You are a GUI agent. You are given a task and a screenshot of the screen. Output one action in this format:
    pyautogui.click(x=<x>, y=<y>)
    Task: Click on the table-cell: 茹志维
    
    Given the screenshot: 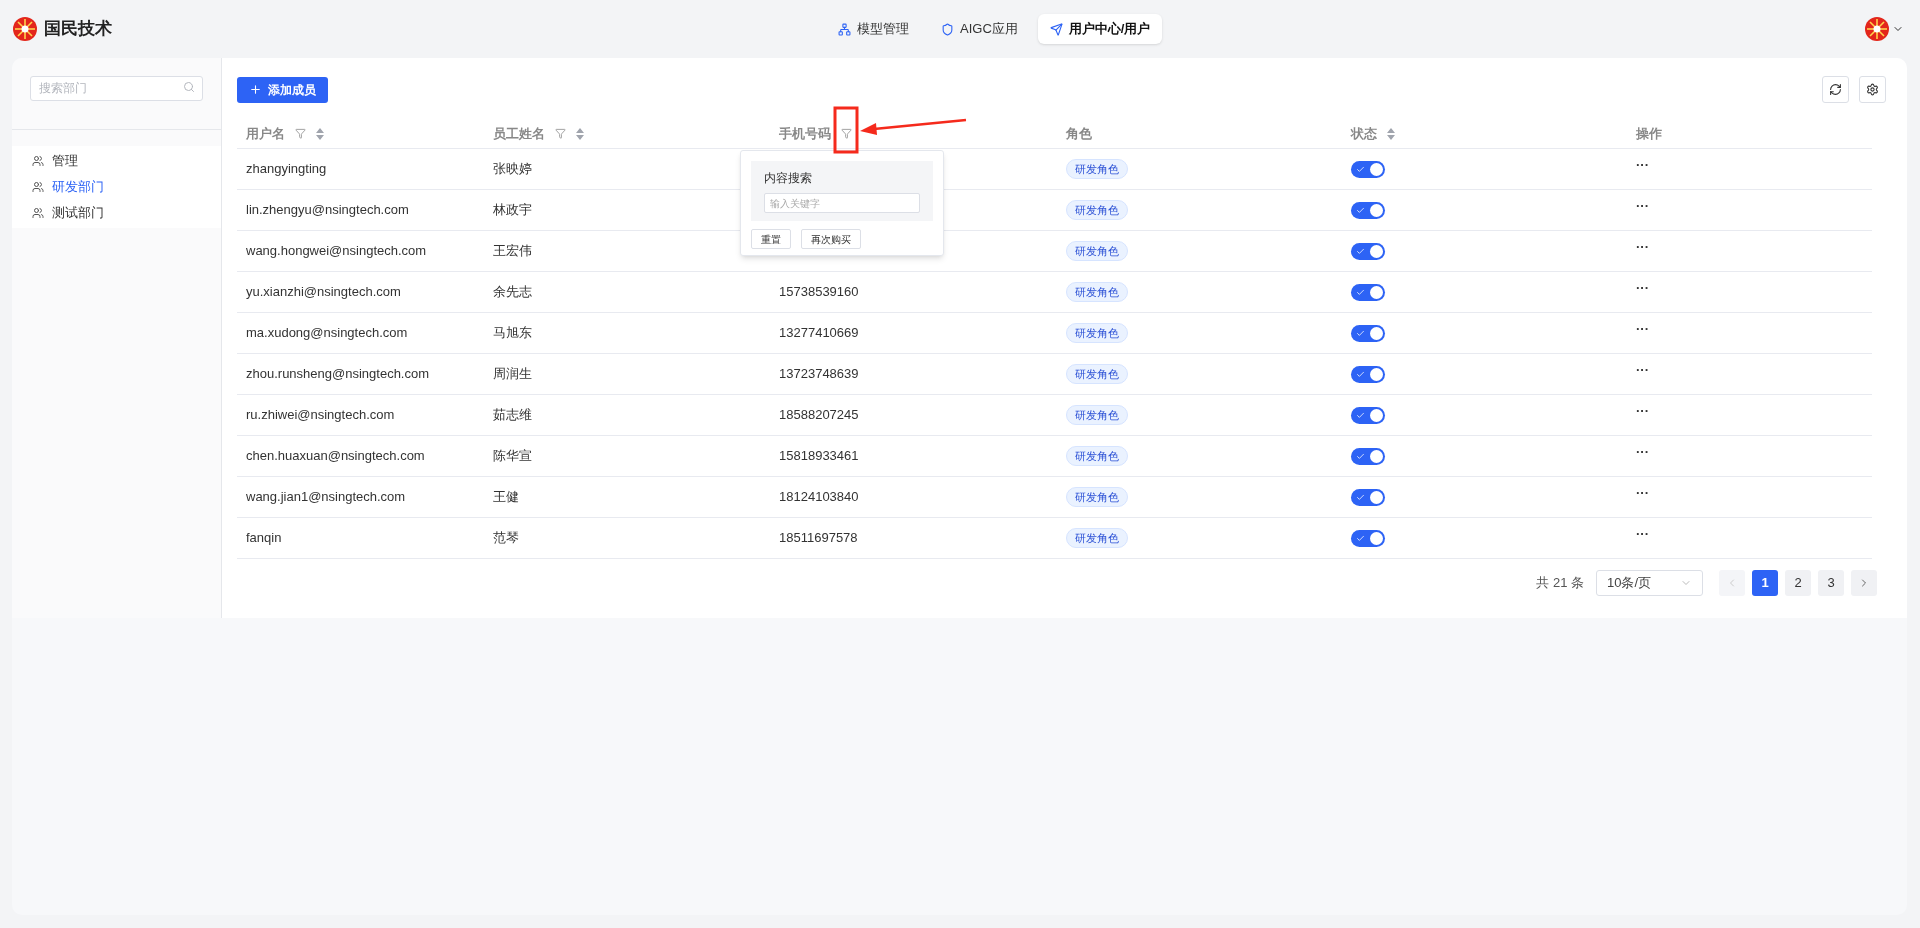 What is the action you would take?
    pyautogui.click(x=512, y=415)
    